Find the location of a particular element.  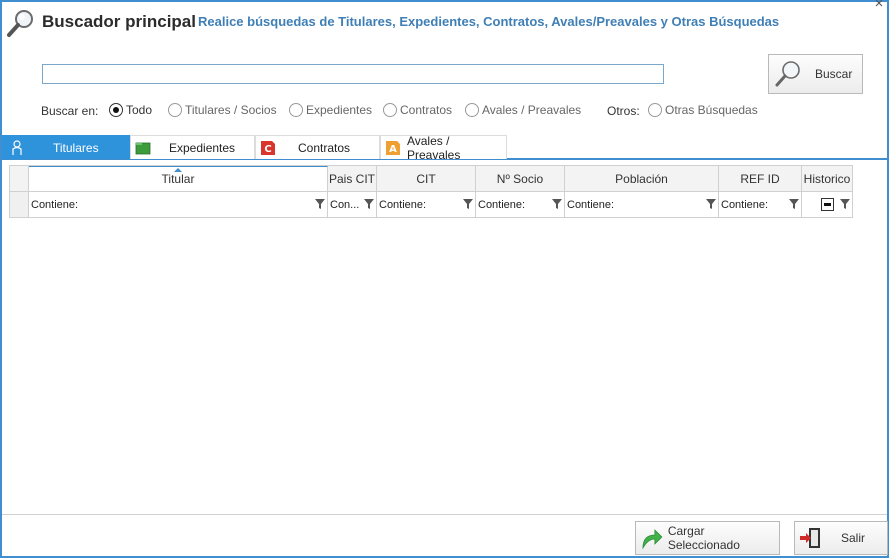

radio-label: Titulares / Socios is located at coordinates (231, 110).